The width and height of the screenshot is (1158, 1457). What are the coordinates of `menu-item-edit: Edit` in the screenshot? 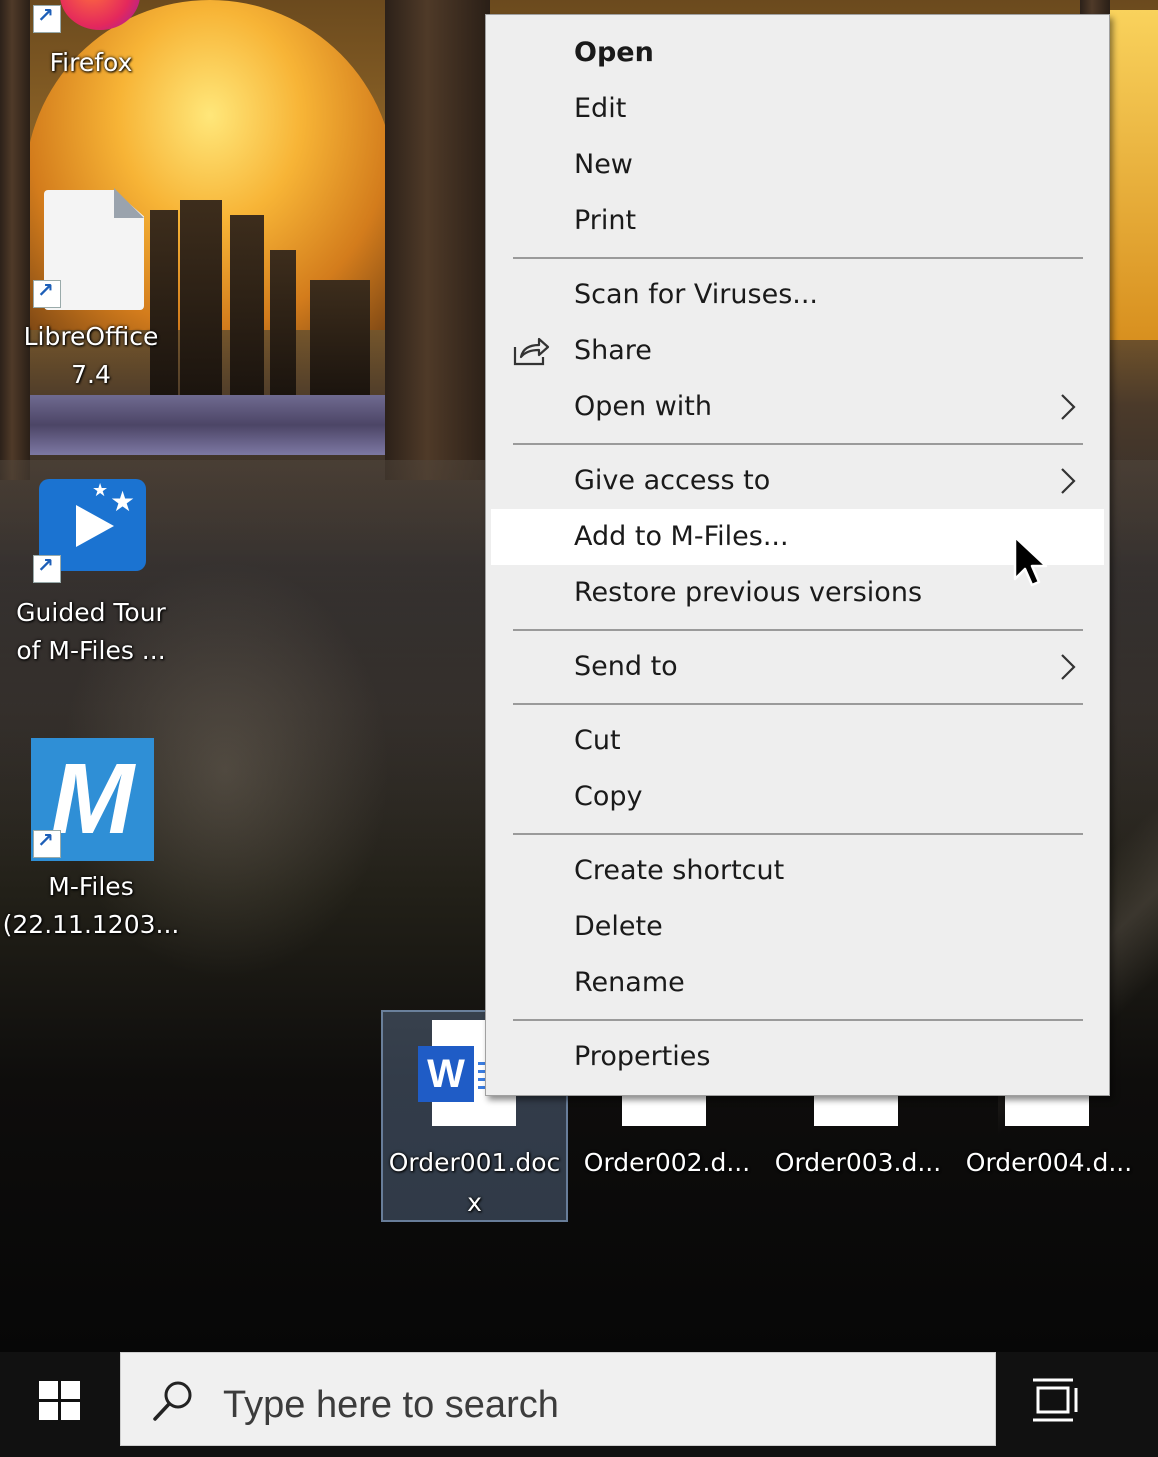 It's located at (797, 109).